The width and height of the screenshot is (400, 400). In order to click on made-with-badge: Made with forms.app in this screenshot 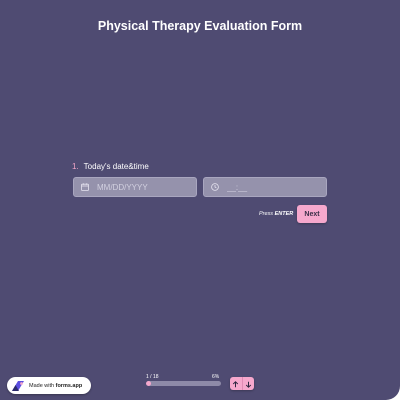, I will do `click(49, 385)`.